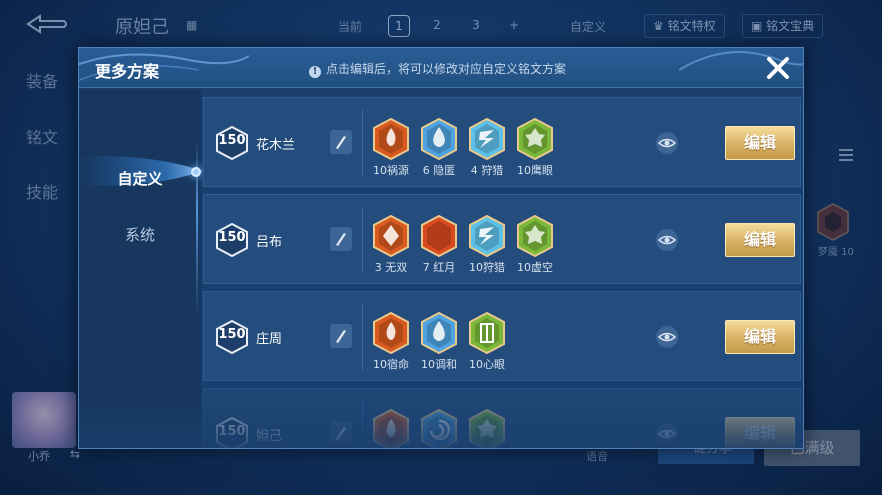 The image size is (882, 495). I want to click on side-tab-equip: 装备, so click(42, 80).